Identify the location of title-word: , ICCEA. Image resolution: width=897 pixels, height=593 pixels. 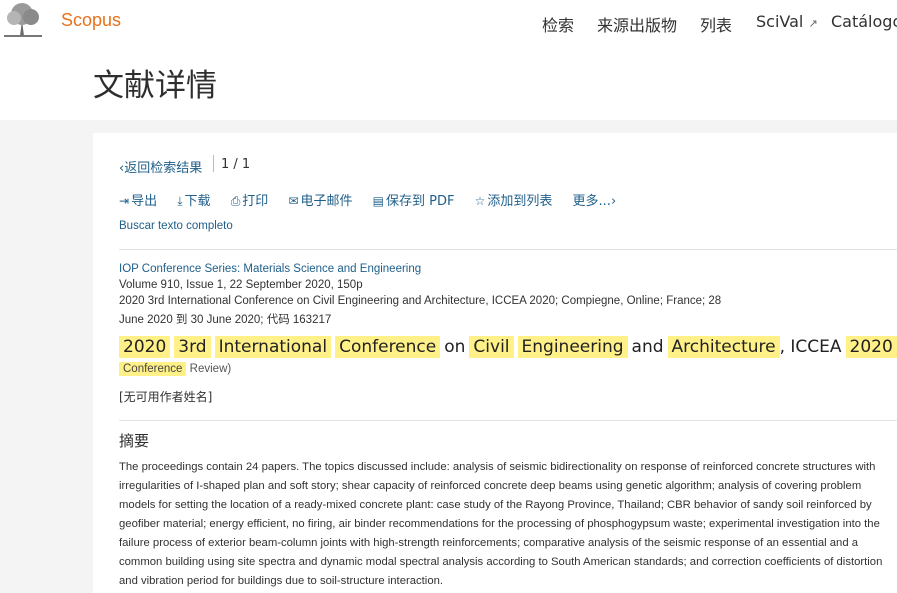
(810, 347).